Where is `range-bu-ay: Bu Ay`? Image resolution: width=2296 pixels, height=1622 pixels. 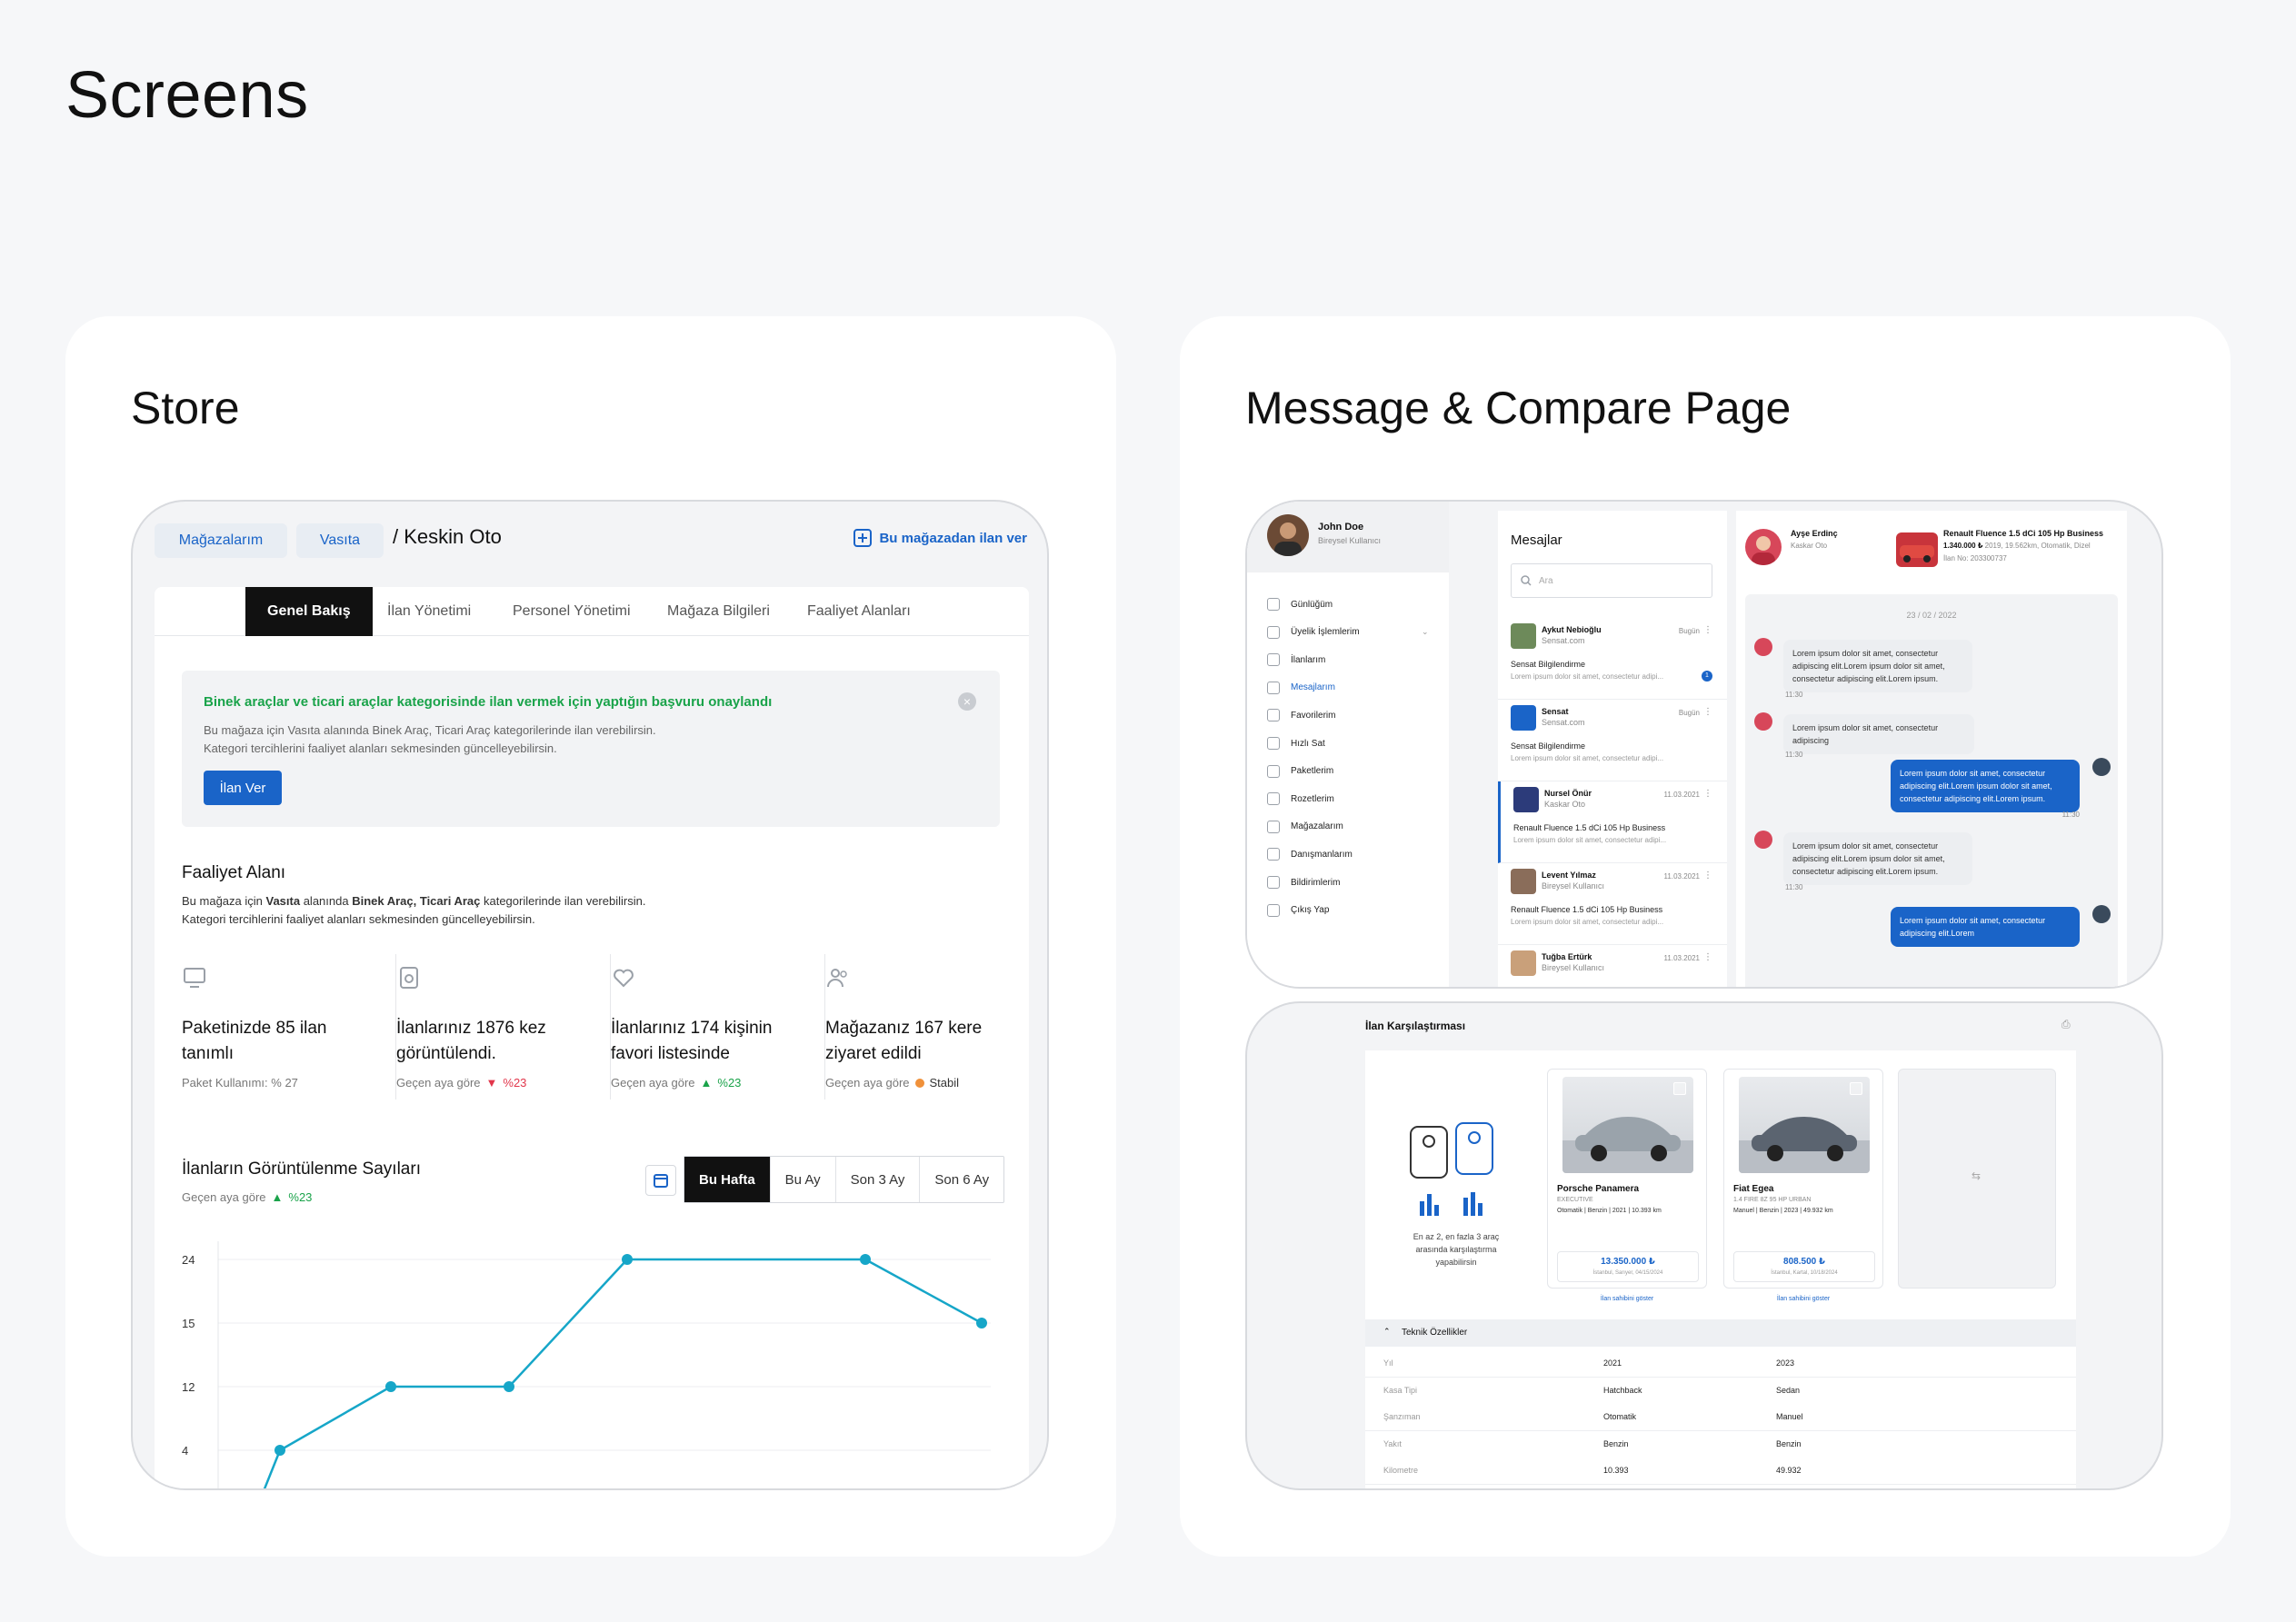 range-bu-ay: Bu Ay is located at coordinates (802, 1179).